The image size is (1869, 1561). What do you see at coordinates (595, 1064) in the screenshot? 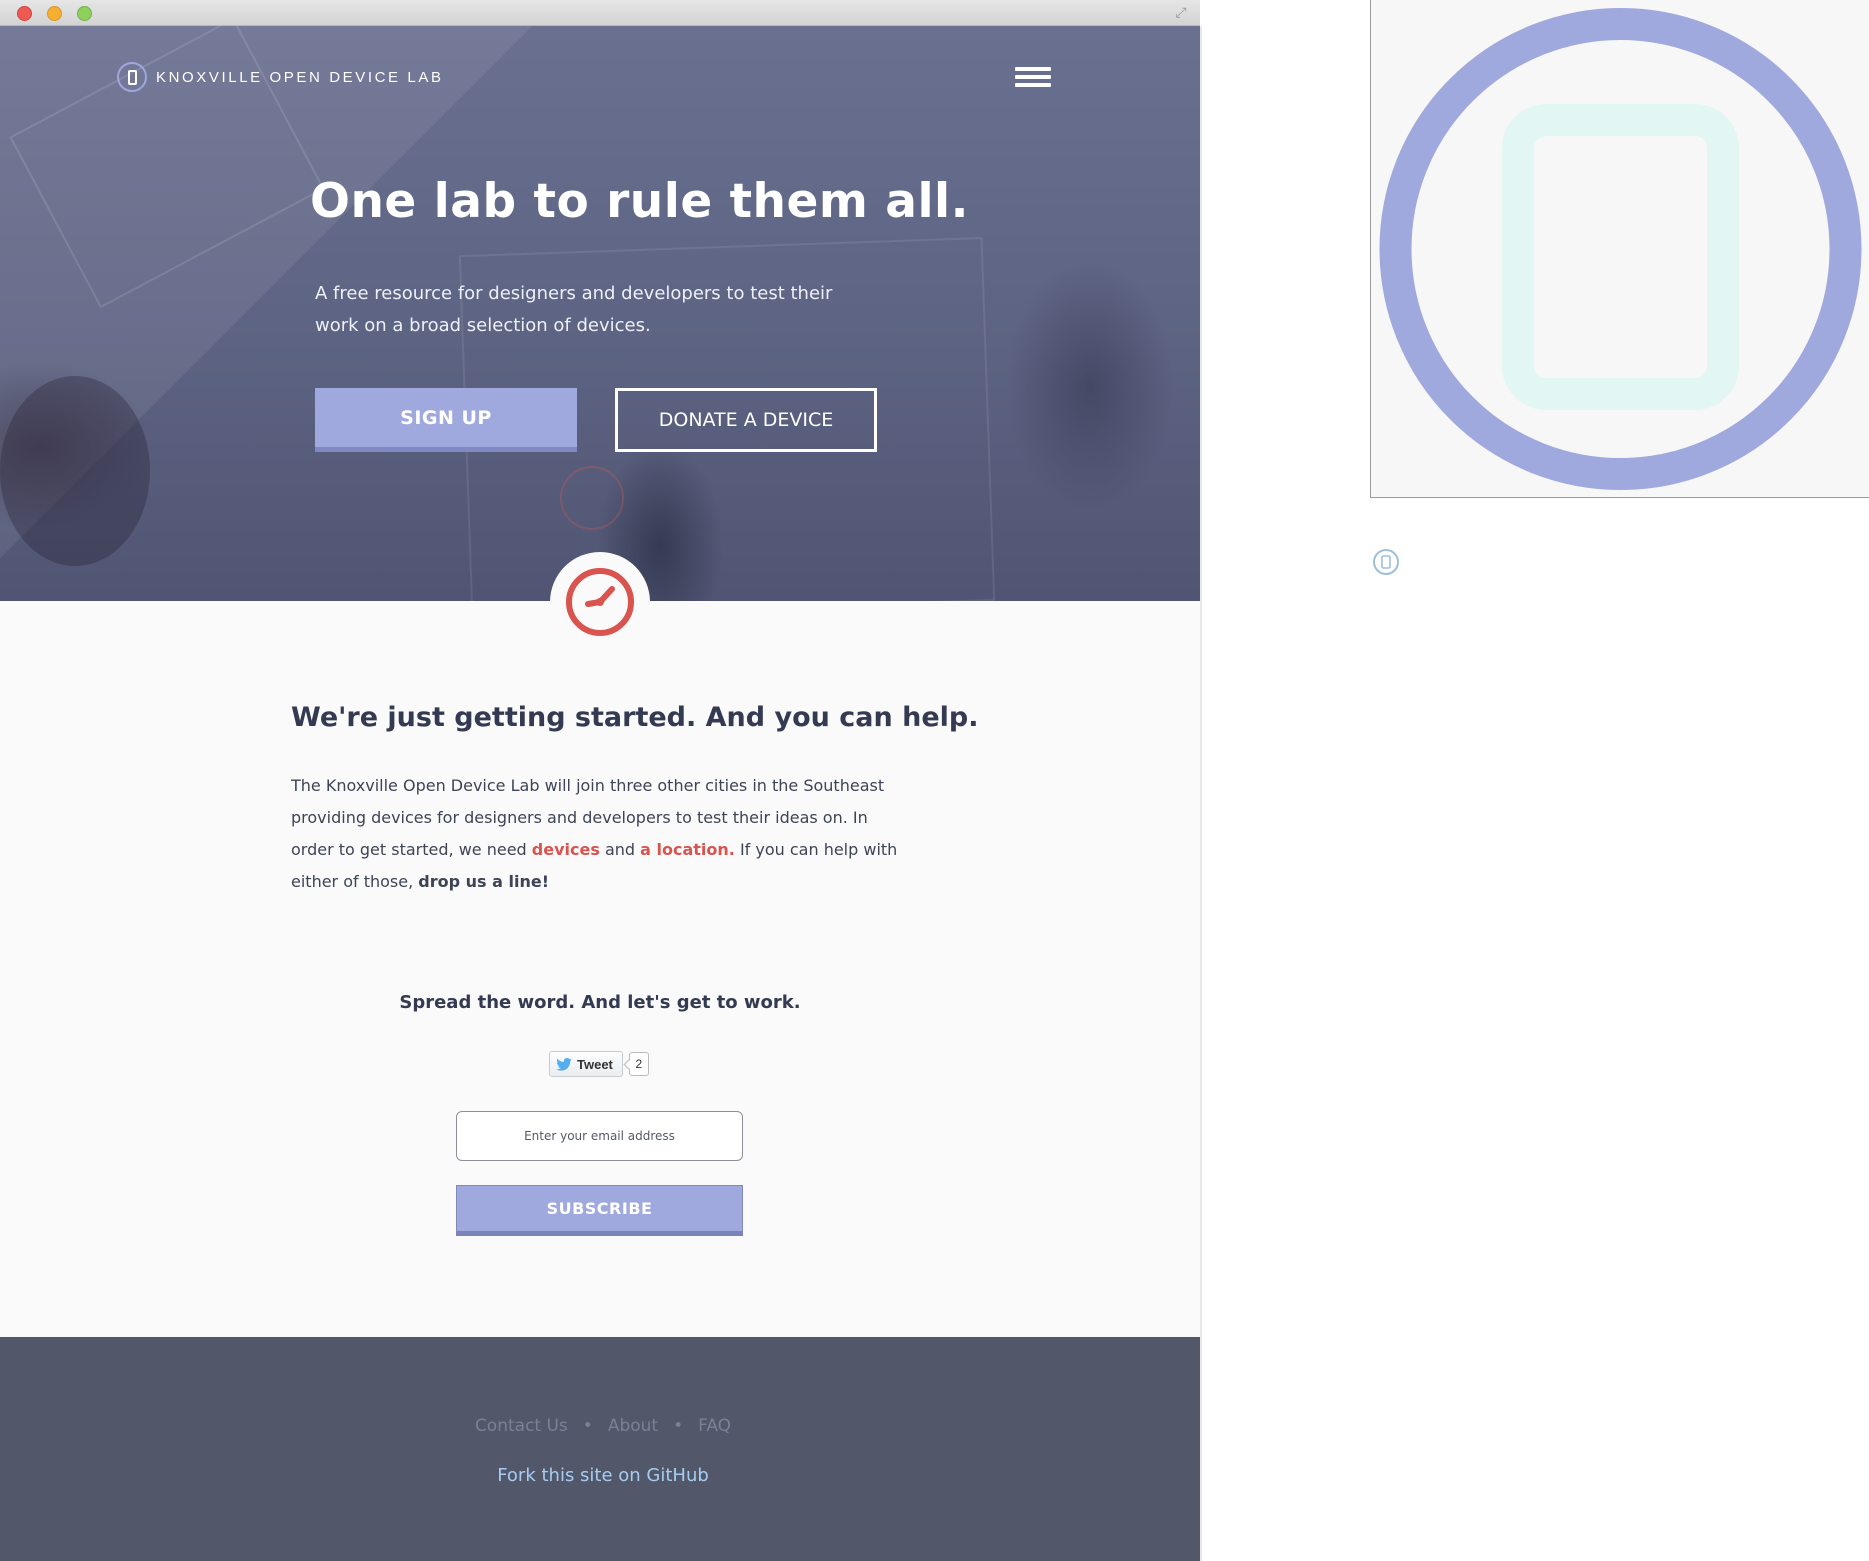
I see `tweet-label: Tweet` at bounding box center [595, 1064].